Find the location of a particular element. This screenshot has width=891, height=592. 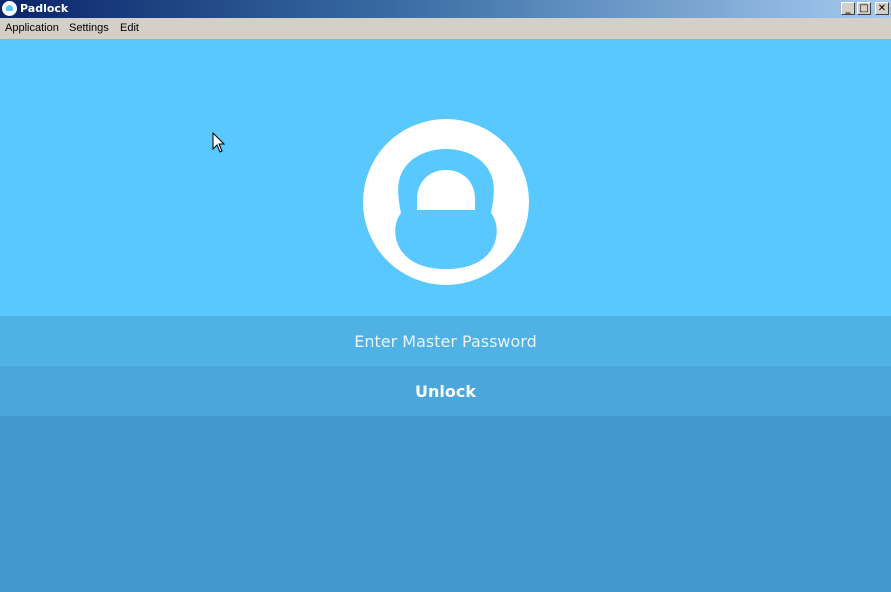

menu-edit: Edit is located at coordinates (129, 28).